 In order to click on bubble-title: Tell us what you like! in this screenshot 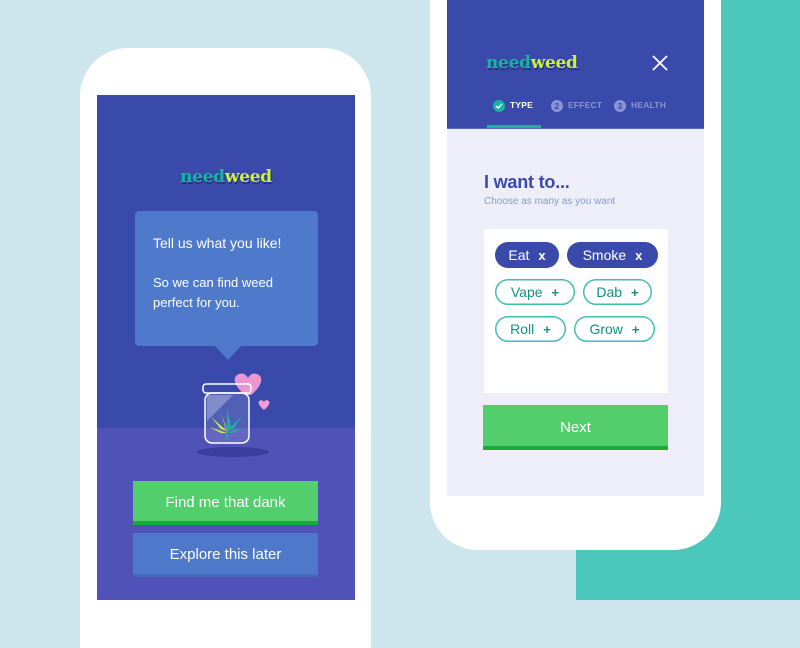, I will do `click(217, 243)`.